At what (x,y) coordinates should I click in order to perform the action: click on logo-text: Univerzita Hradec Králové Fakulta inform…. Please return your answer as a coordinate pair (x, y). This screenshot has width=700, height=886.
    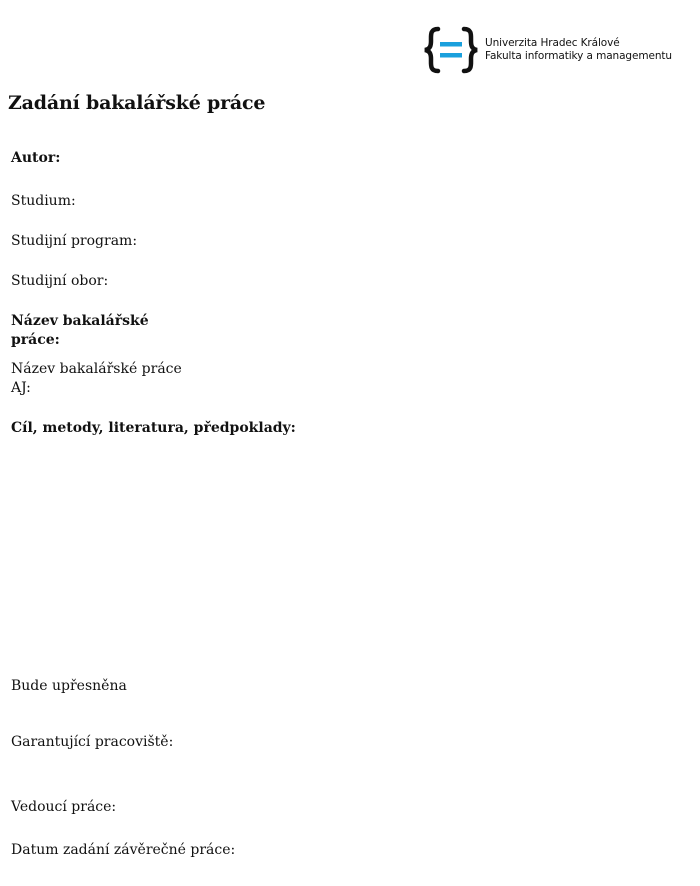
    Looking at the image, I should click on (578, 50).